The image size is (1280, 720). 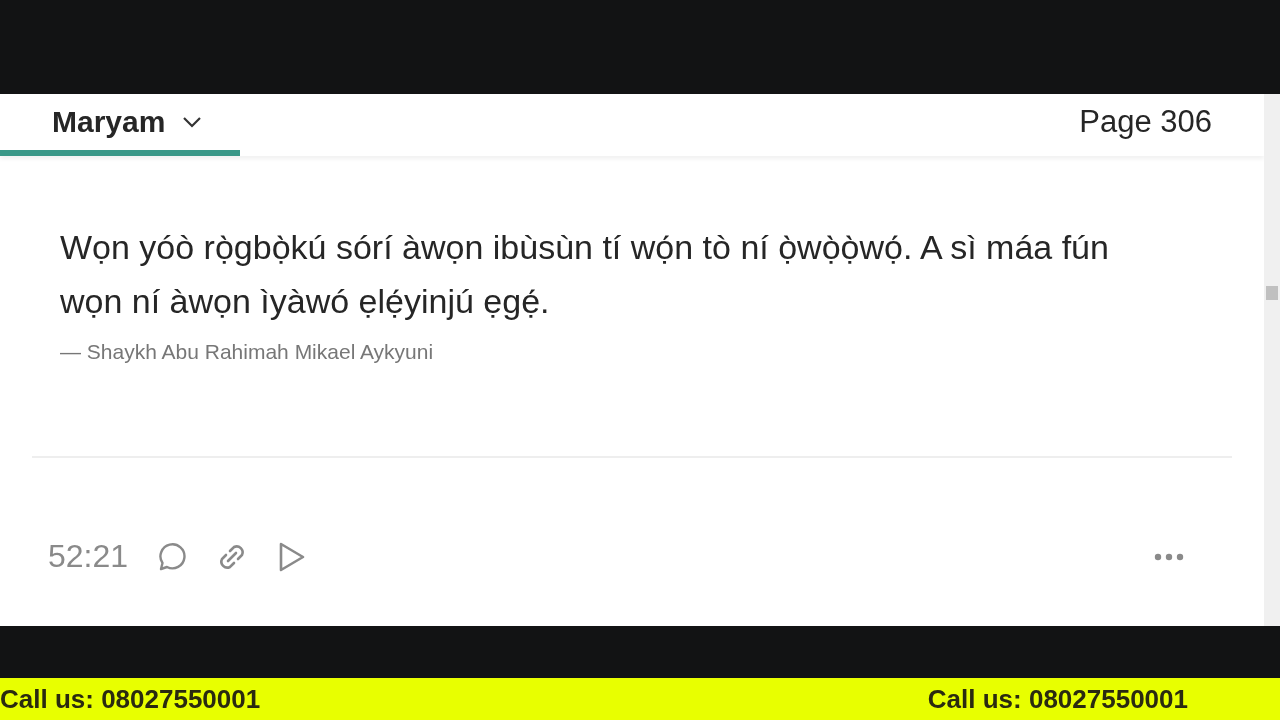 I want to click on more-icon, so click(x=1169, y=556).